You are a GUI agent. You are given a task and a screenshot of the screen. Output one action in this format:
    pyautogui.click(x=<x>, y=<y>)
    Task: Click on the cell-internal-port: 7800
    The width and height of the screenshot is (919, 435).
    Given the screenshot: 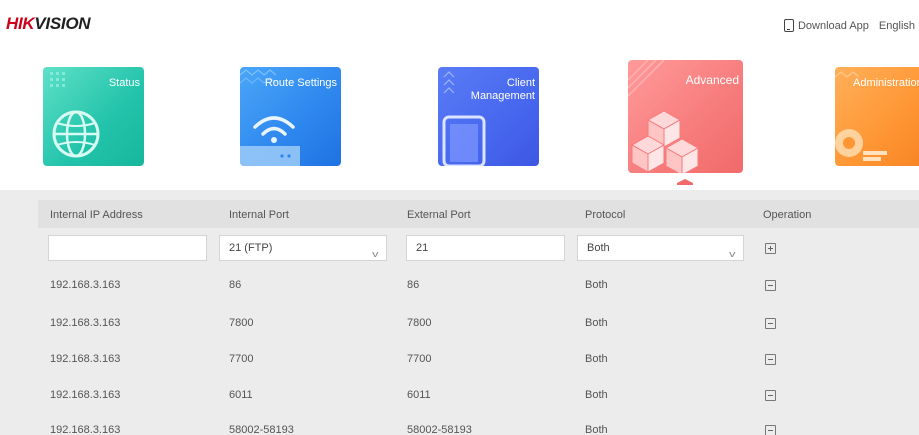 What is the action you would take?
    pyautogui.click(x=241, y=323)
    